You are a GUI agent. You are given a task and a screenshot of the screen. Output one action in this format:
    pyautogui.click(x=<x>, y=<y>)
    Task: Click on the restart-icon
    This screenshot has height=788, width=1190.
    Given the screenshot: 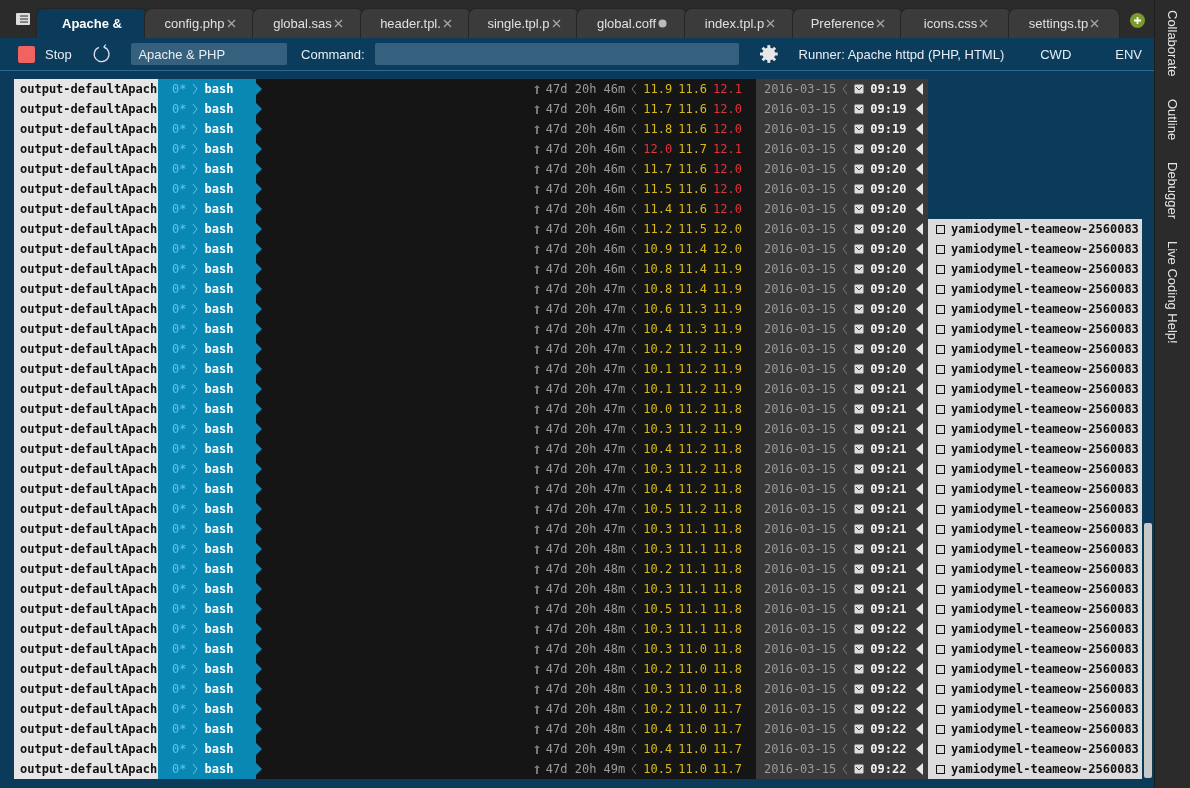 What is the action you would take?
    pyautogui.click(x=101, y=54)
    